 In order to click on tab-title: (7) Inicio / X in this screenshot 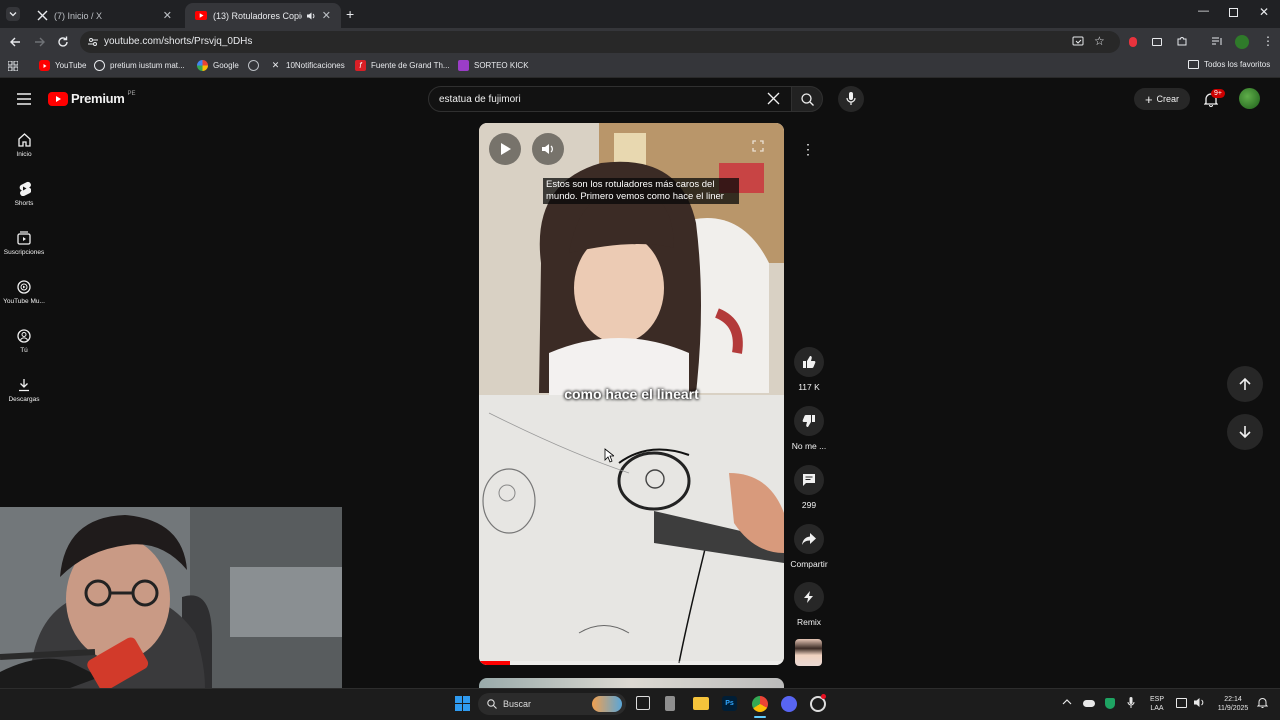, I will do `click(78, 15)`.